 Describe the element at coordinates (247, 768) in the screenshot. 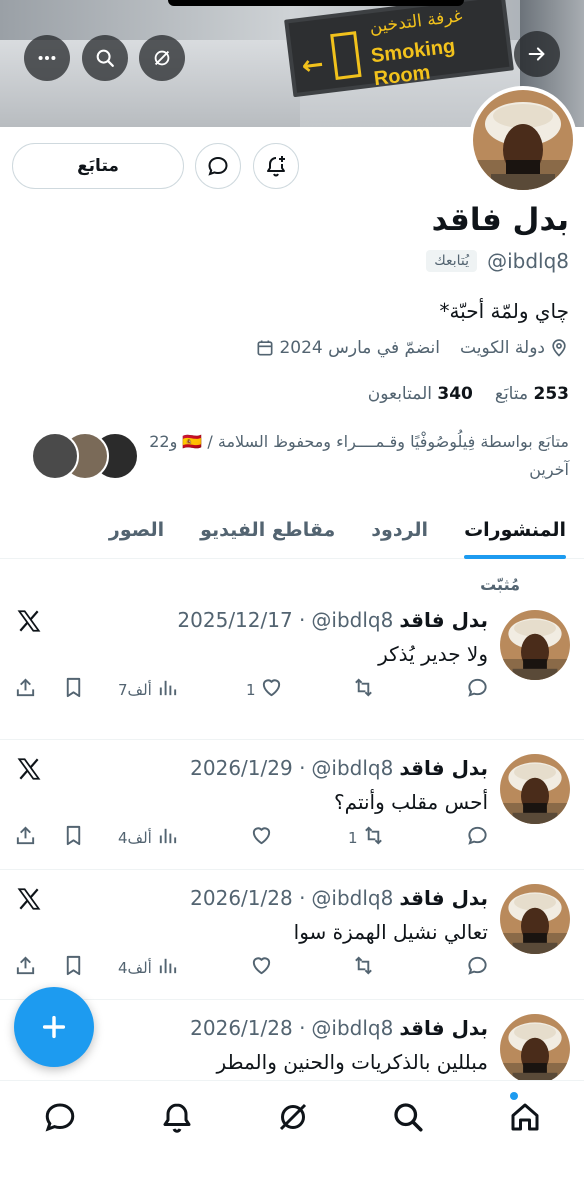

I see `post-date: 2026/1/29 ·` at that location.